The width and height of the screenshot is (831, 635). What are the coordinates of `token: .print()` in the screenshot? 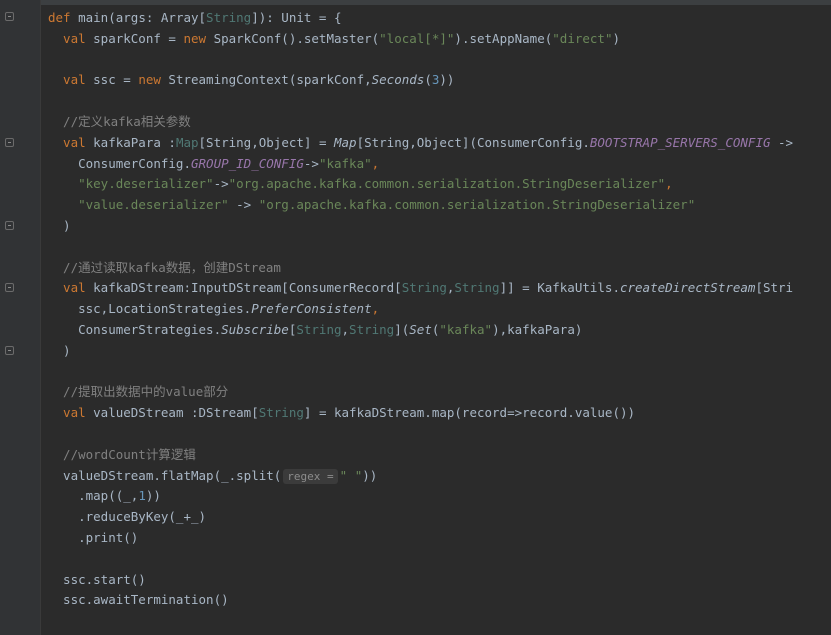 It's located at (93, 537).